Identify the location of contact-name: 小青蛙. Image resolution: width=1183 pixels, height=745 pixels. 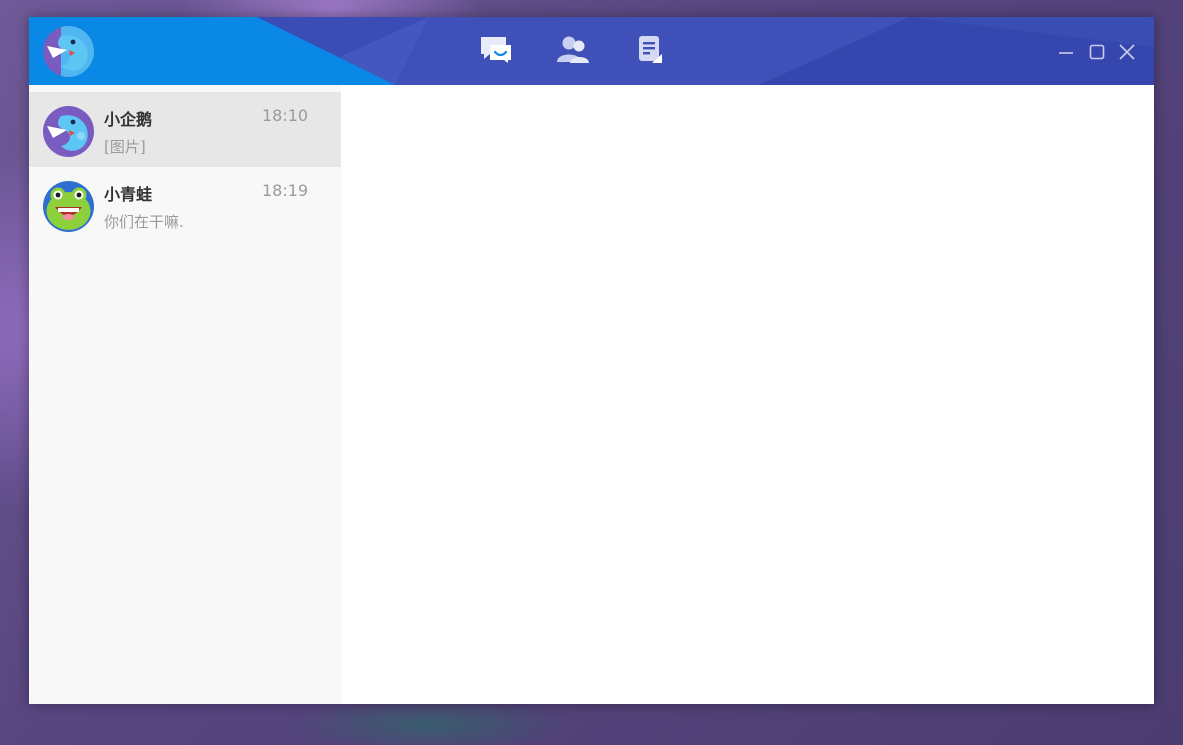
(128, 194).